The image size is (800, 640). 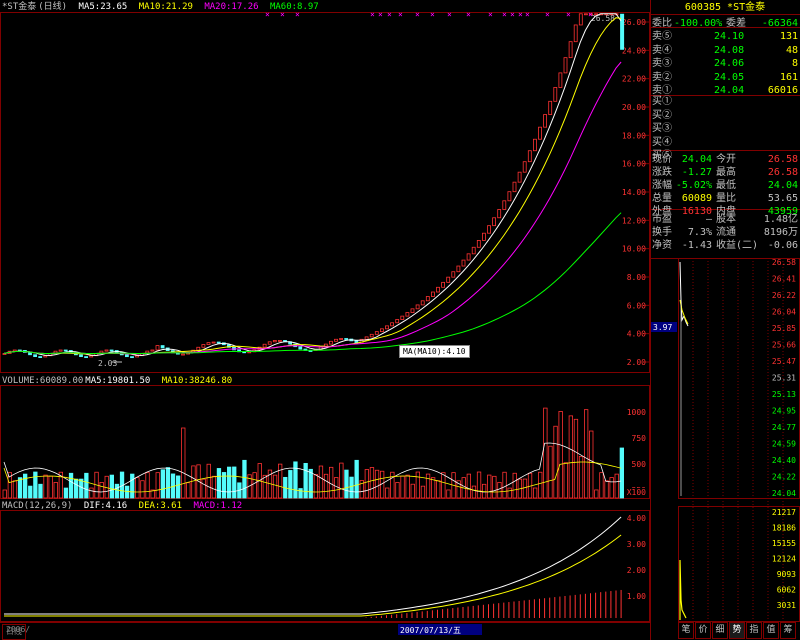 What do you see at coordinates (53, 7) in the screenshot?
I see `period-label: (日线)` at bounding box center [53, 7].